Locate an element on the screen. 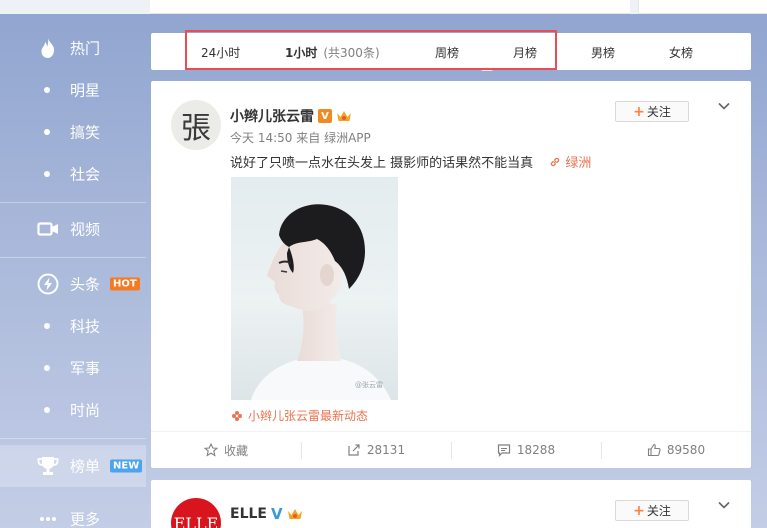 This screenshot has width=767, height=528. sidebar-item-star: 明星 is located at coordinates (73, 90).